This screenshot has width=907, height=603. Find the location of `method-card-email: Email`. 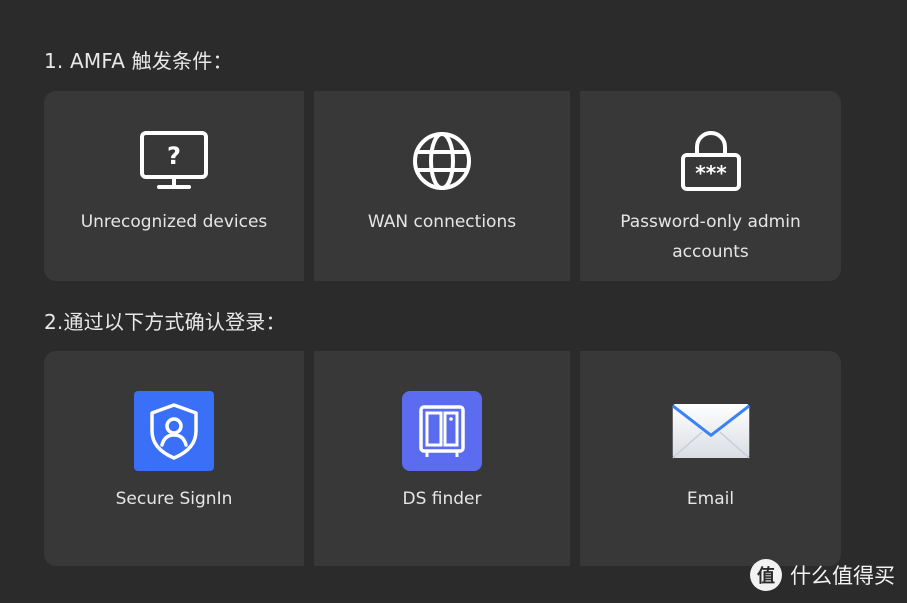

method-card-email: Email is located at coordinates (710, 458).